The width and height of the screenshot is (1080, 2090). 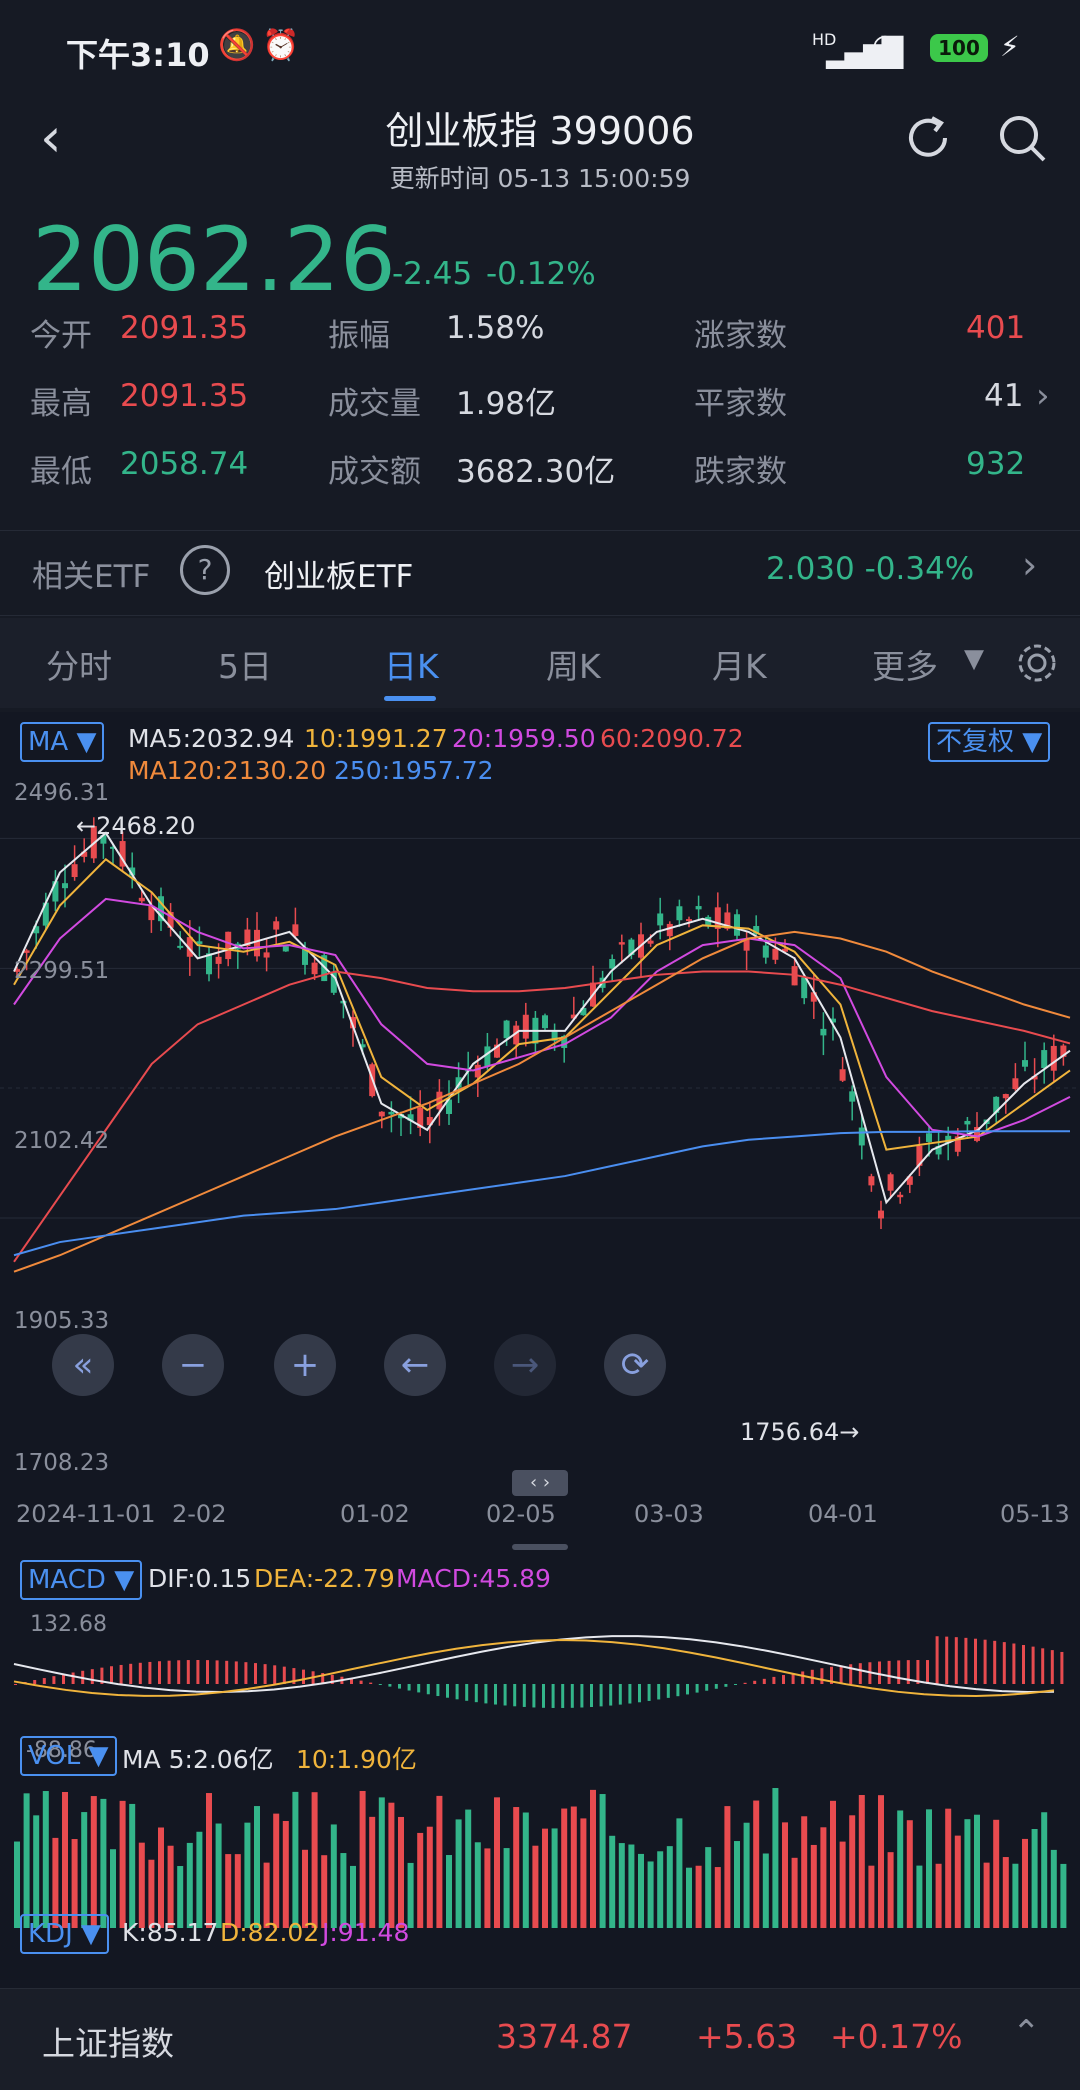 What do you see at coordinates (79, 664) in the screenshot?
I see `tab-intraday: 分时` at bounding box center [79, 664].